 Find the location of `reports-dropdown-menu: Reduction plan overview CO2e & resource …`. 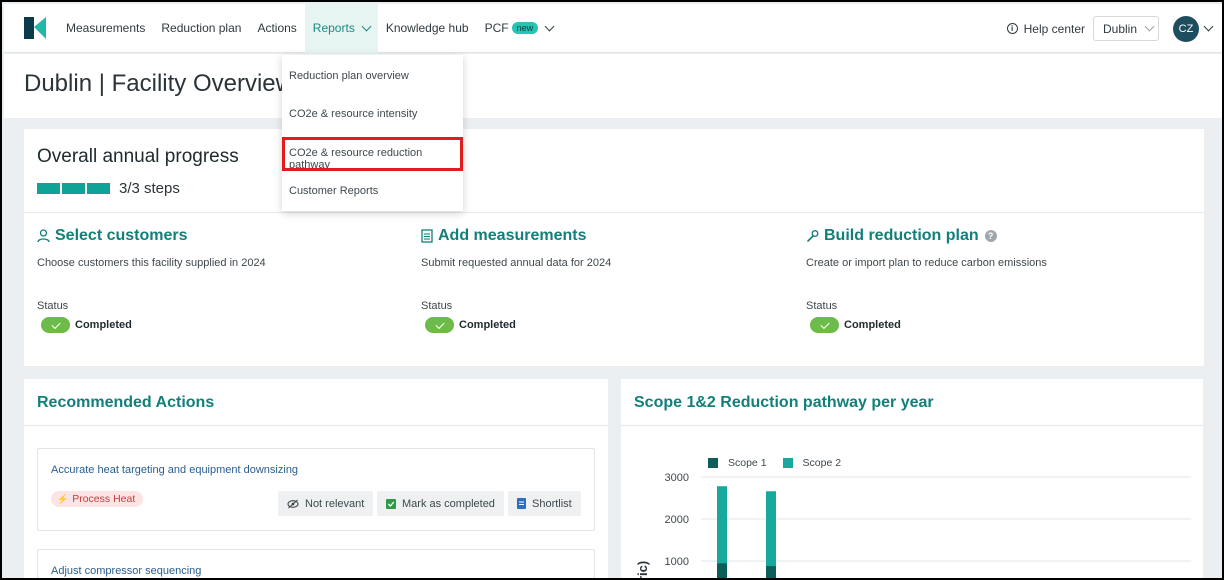

reports-dropdown-menu: Reduction plan overview CO2e & resource … is located at coordinates (372, 133).